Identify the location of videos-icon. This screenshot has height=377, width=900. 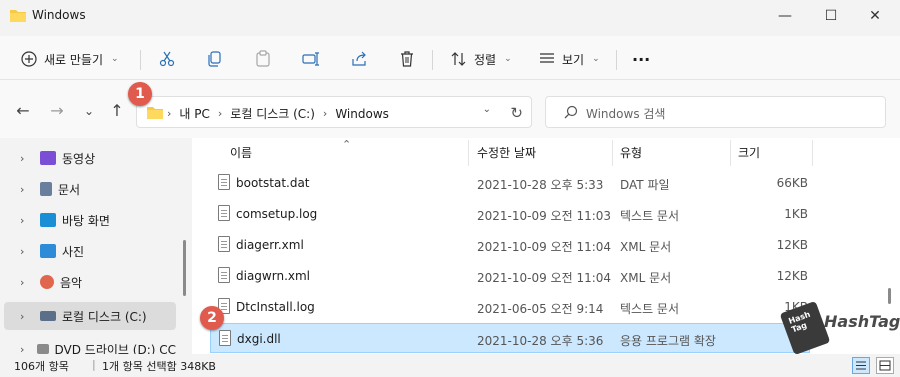
(48, 158).